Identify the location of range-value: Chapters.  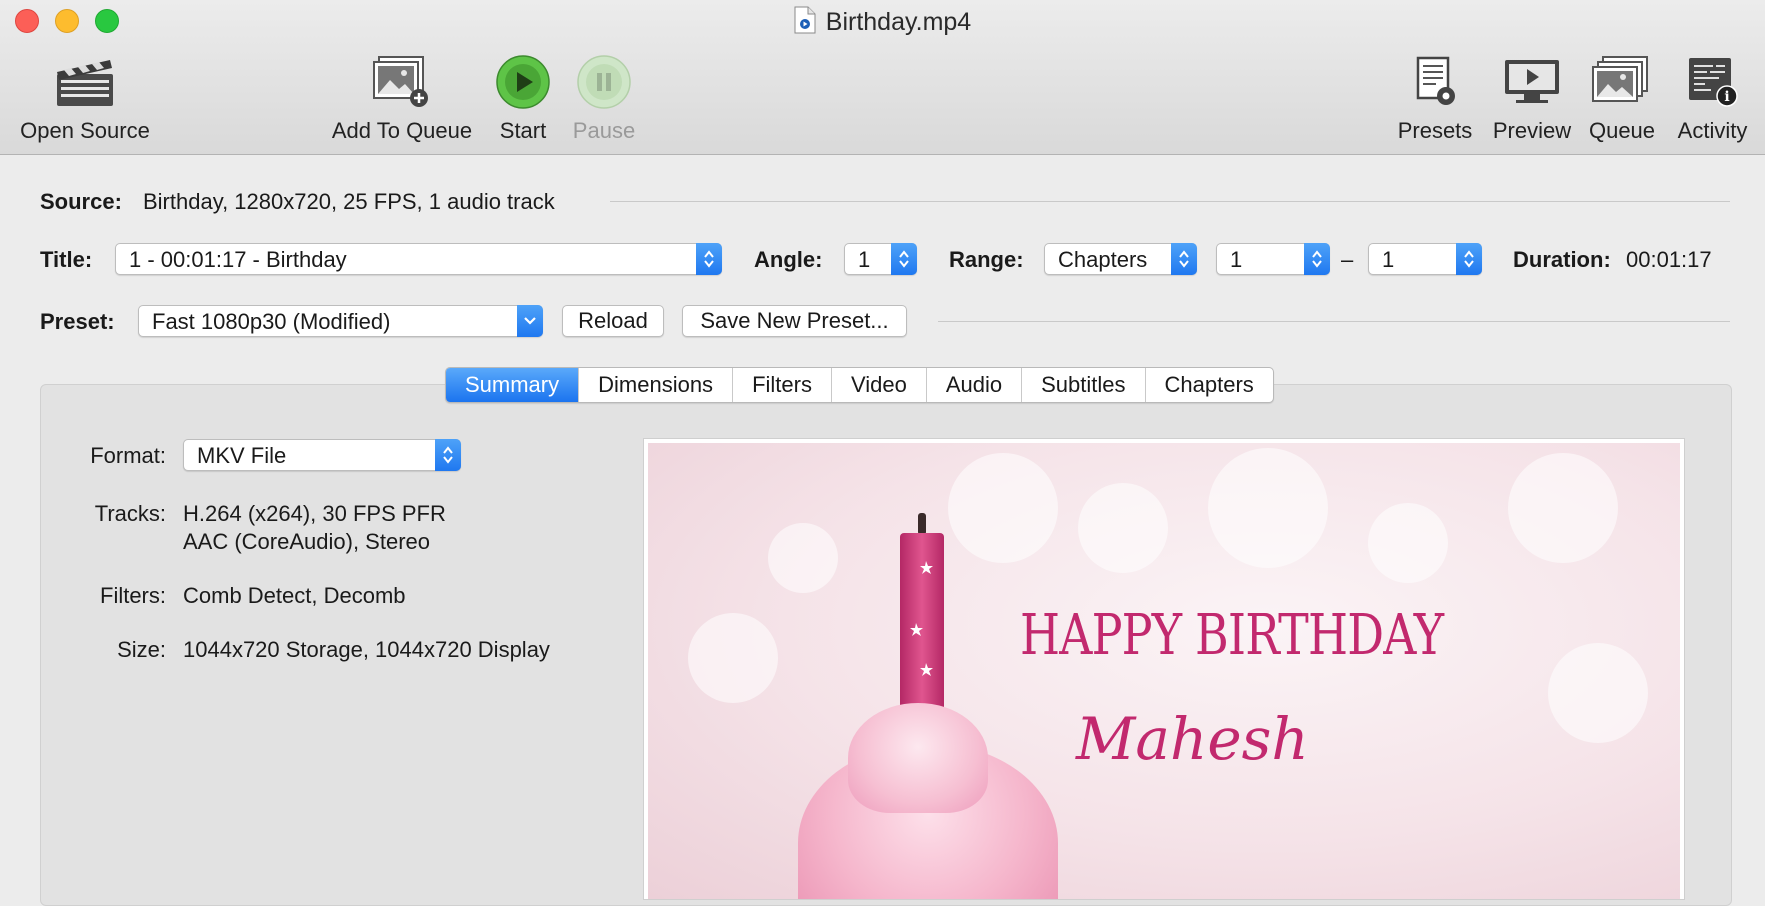
(1103, 259).